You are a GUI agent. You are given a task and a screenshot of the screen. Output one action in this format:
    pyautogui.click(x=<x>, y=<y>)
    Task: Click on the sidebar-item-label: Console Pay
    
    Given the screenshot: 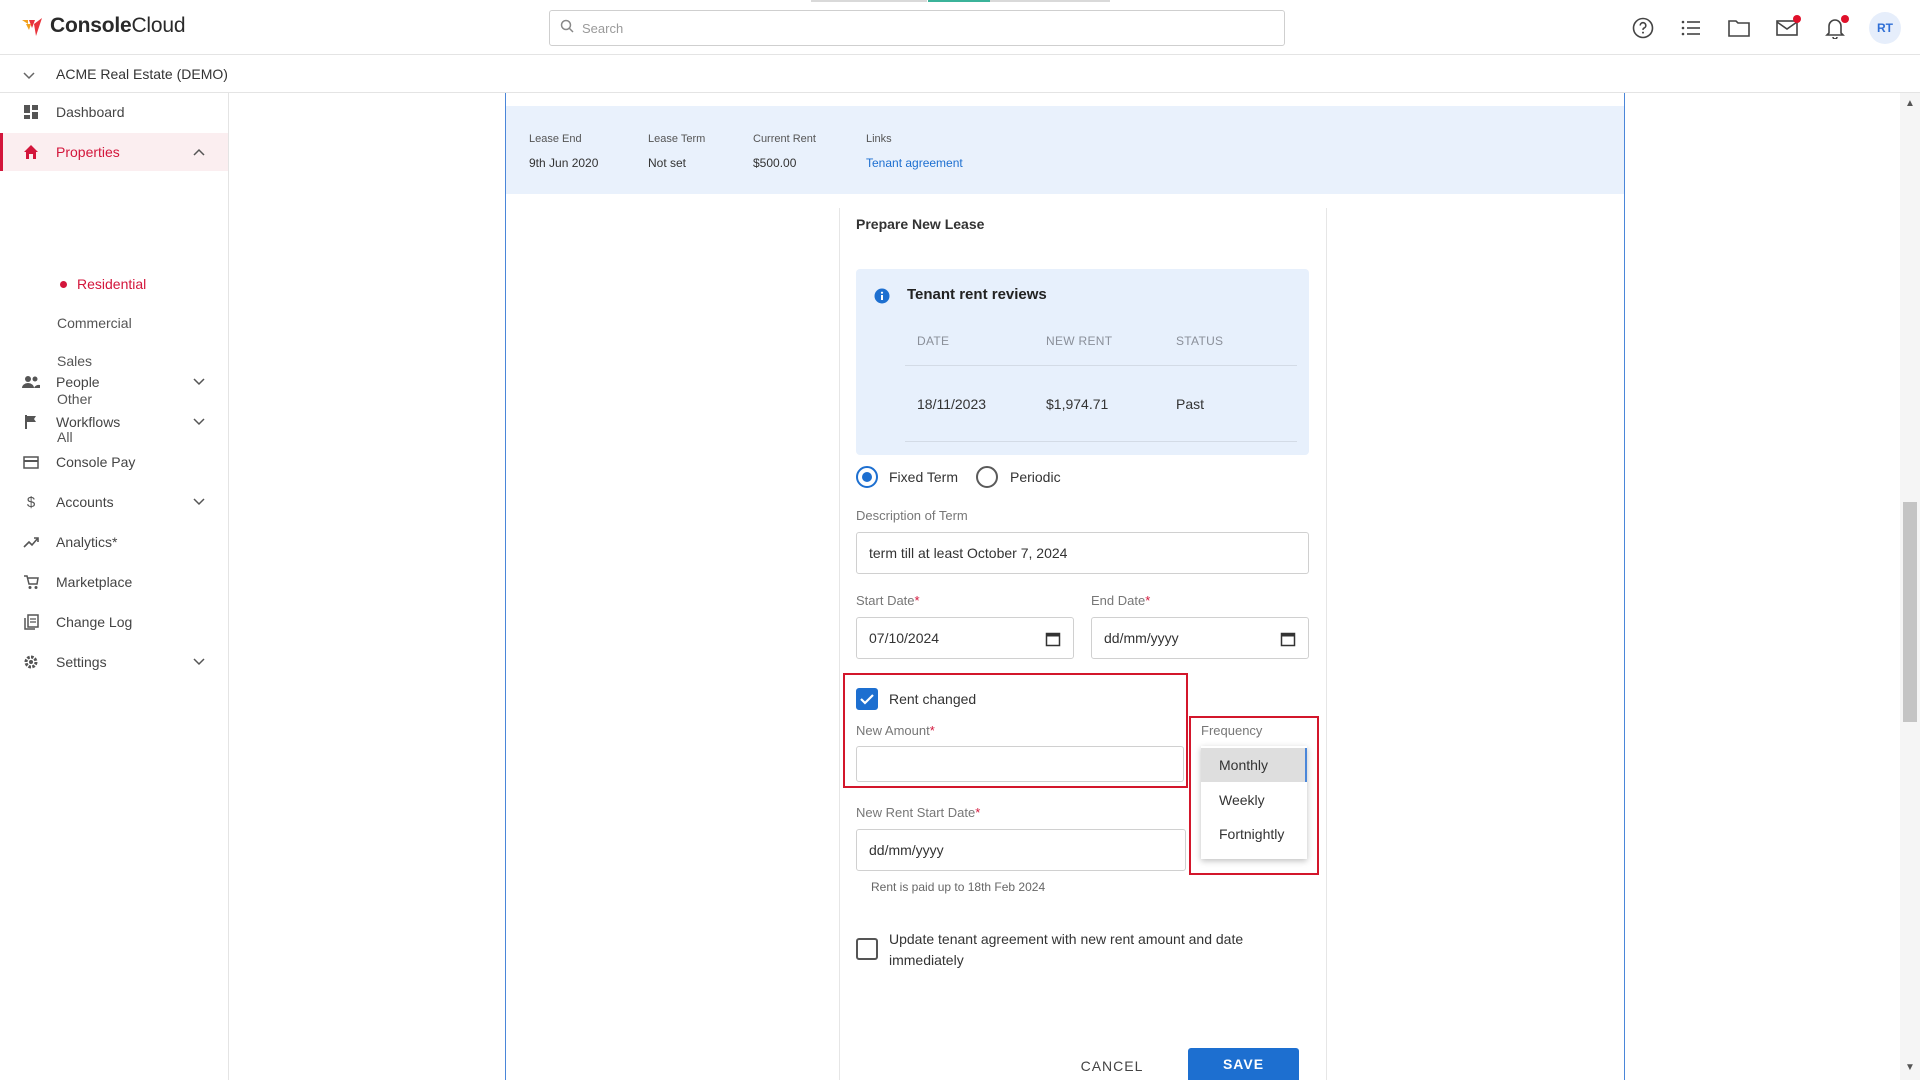 What is the action you would take?
    pyautogui.click(x=96, y=462)
    